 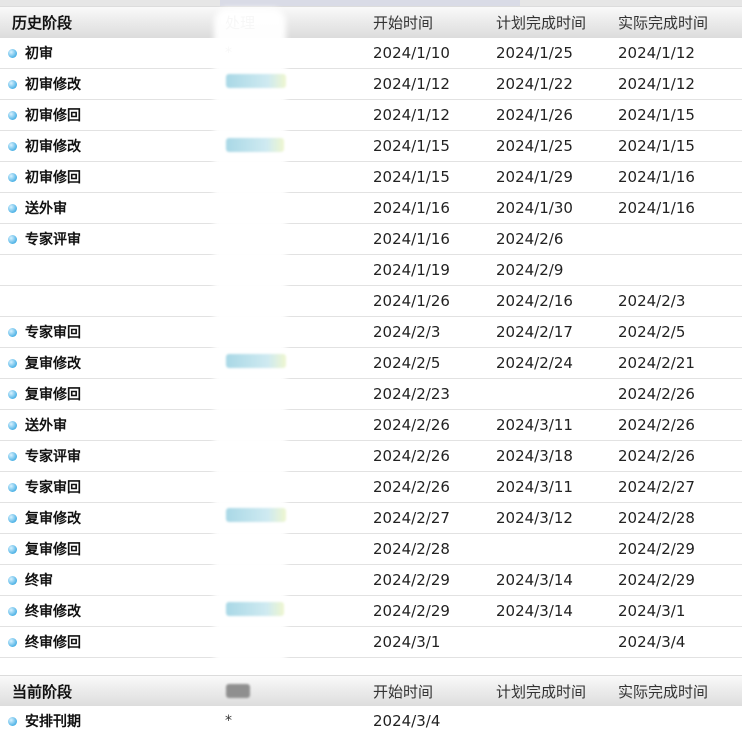 I want to click on stage-cell: 终审修回, so click(x=44, y=642).